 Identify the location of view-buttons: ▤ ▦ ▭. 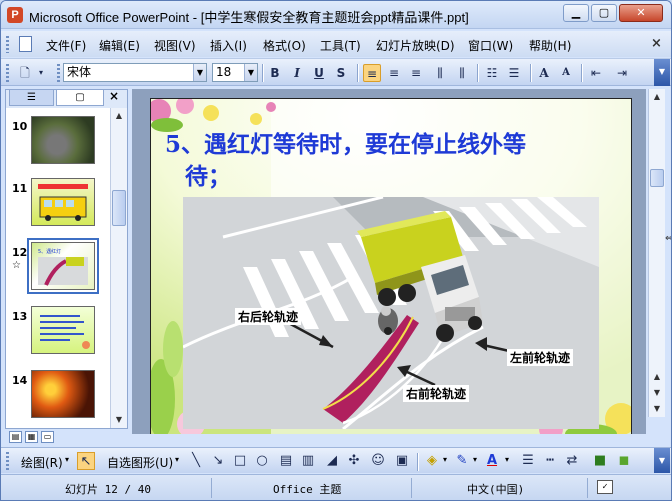
(64, 438).